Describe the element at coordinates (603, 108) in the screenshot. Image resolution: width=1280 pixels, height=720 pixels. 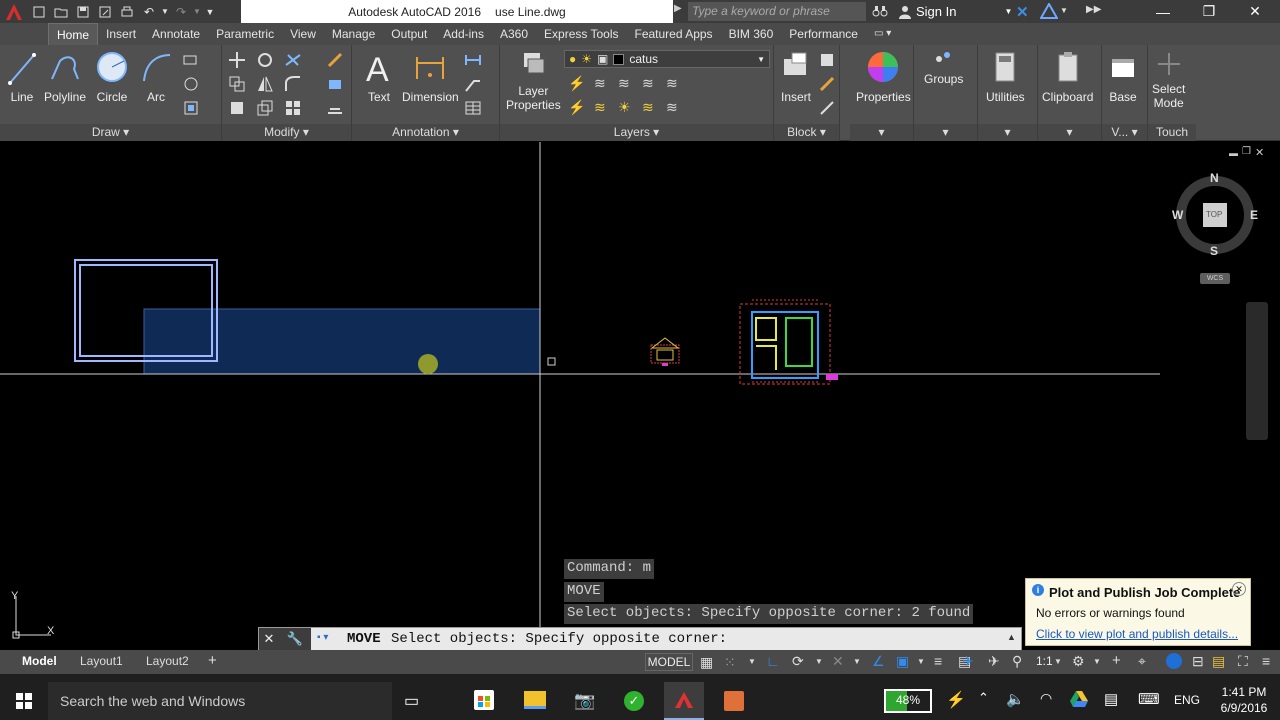
I see `layer-tool-7-icon: ≋` at that location.